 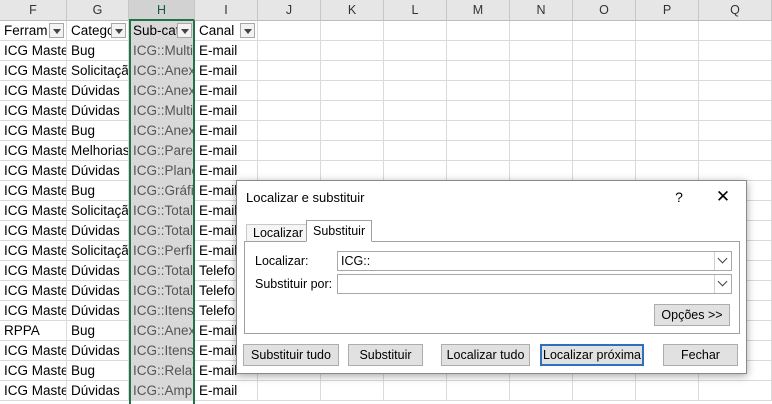 I want to click on header-cell: Ferram, so click(x=33, y=31).